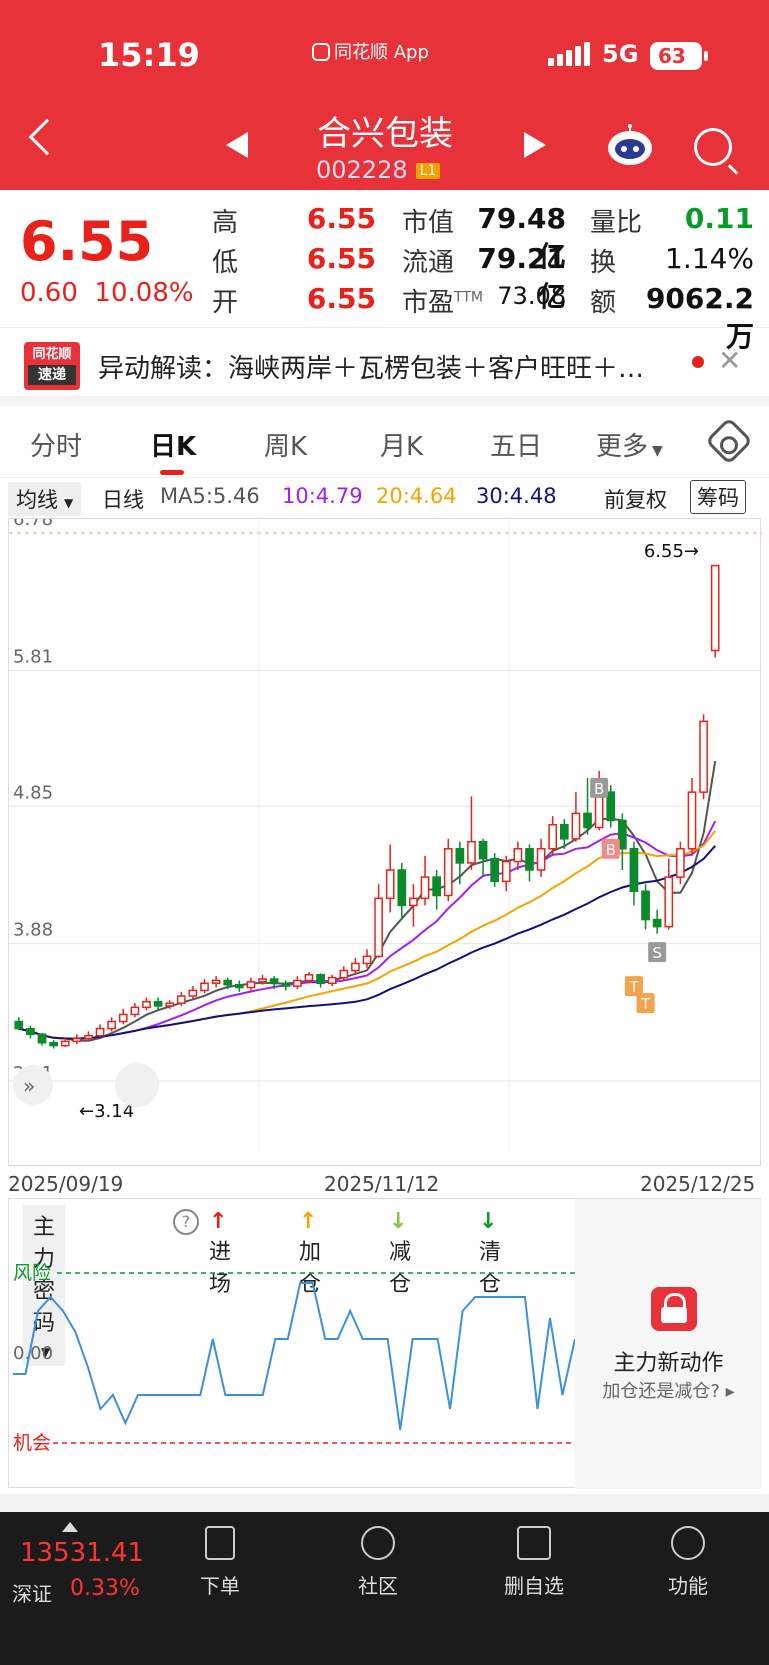 This screenshot has height=1665, width=769. What do you see at coordinates (362, 170) in the screenshot?
I see `stock-code-text: 002228` at bounding box center [362, 170].